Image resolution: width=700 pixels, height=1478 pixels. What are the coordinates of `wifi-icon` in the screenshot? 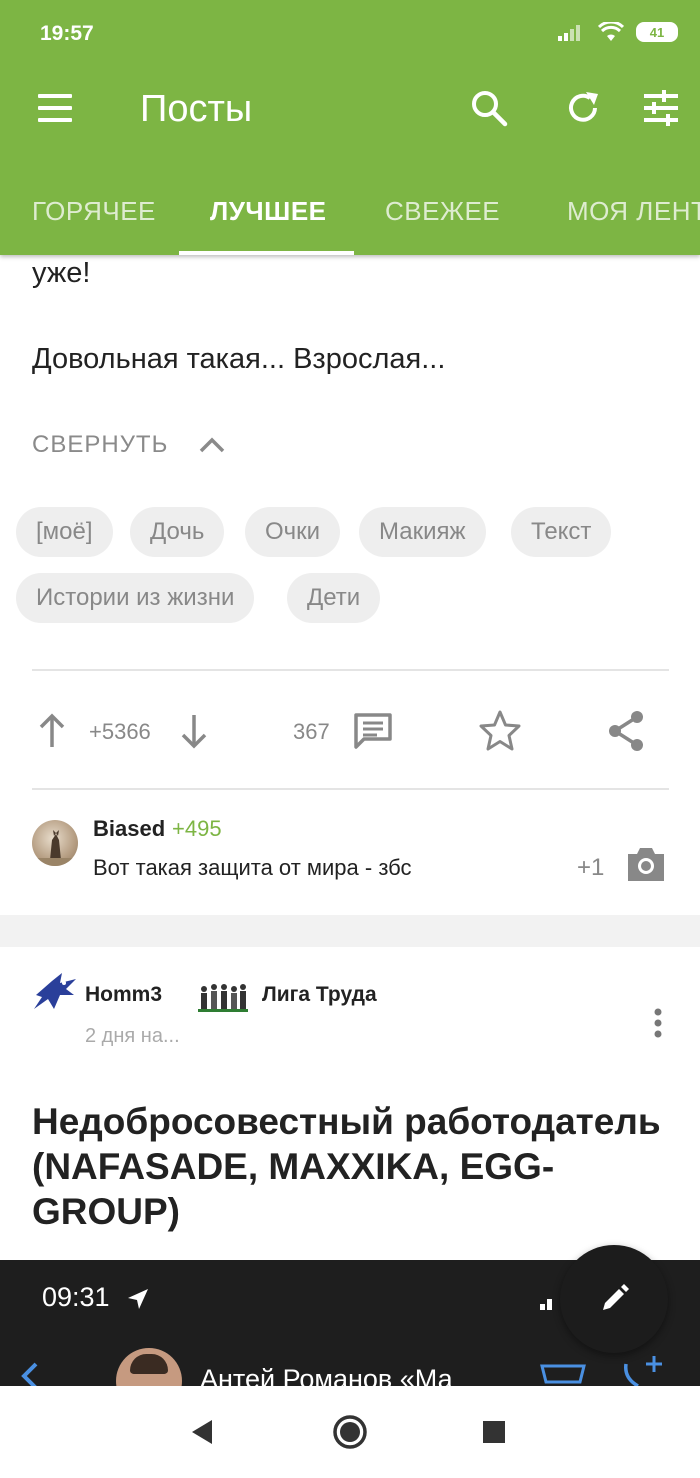 It's located at (611, 31).